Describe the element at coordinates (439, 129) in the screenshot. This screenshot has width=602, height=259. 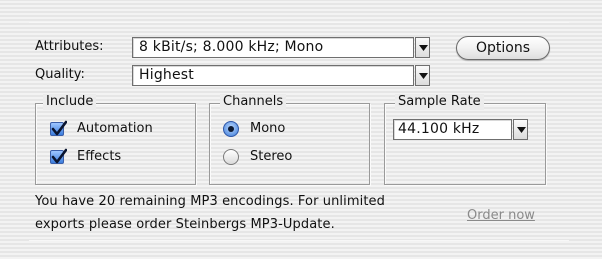
I see `sample-rate-value: 44.100 kHz` at that location.